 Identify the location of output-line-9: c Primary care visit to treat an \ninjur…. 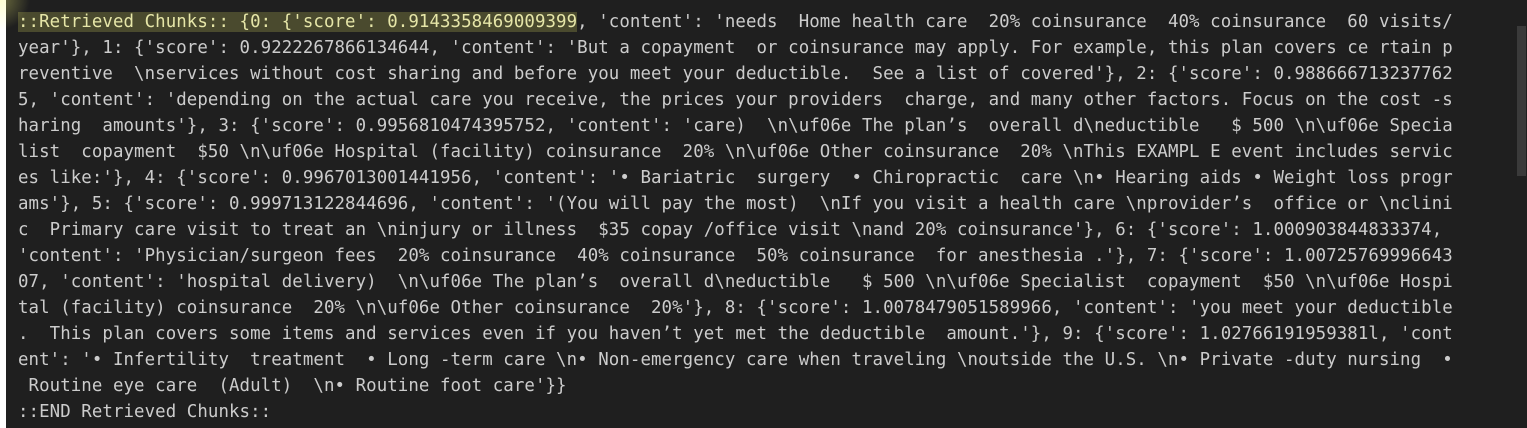
(730, 230).